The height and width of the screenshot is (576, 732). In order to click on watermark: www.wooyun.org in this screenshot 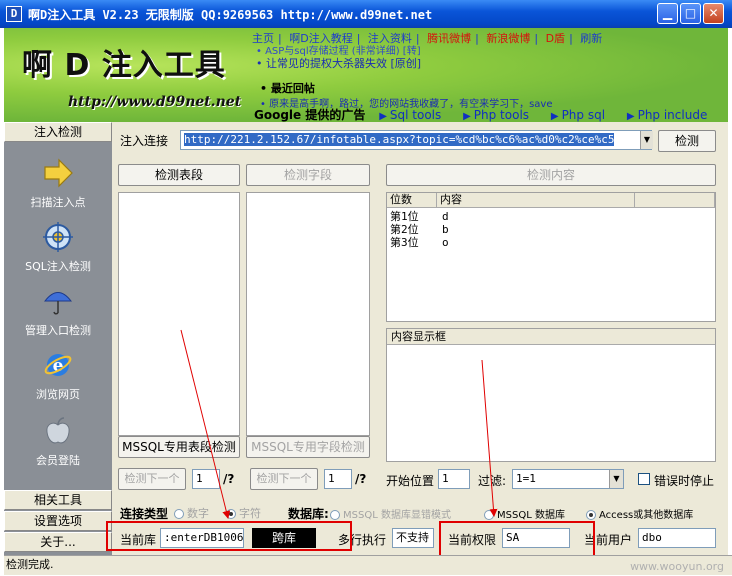, I will do `click(677, 566)`.